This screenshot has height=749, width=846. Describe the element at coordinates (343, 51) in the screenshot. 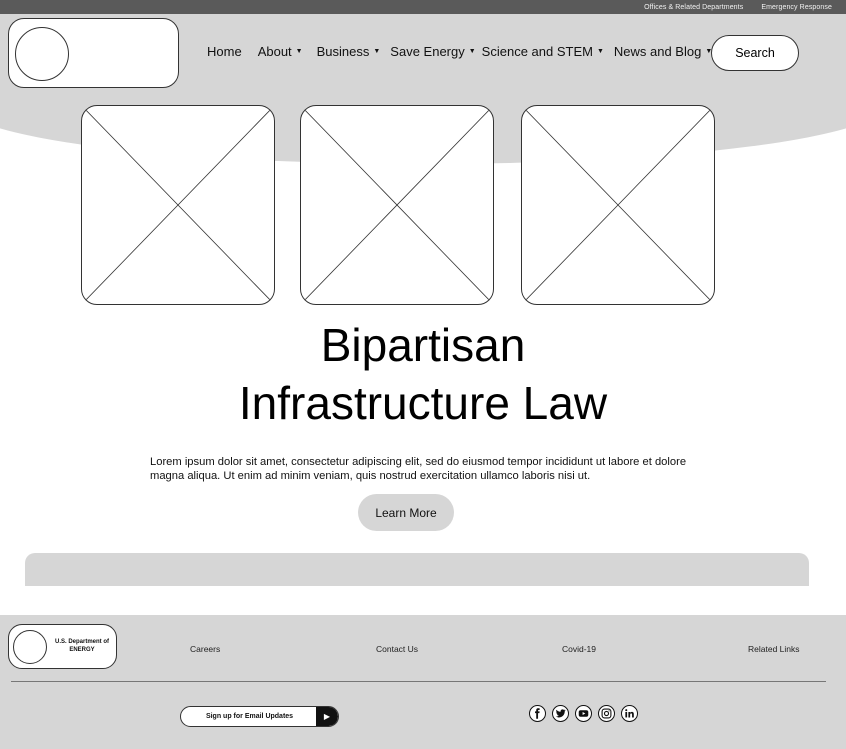

I see `nav-business-label: Business` at that location.